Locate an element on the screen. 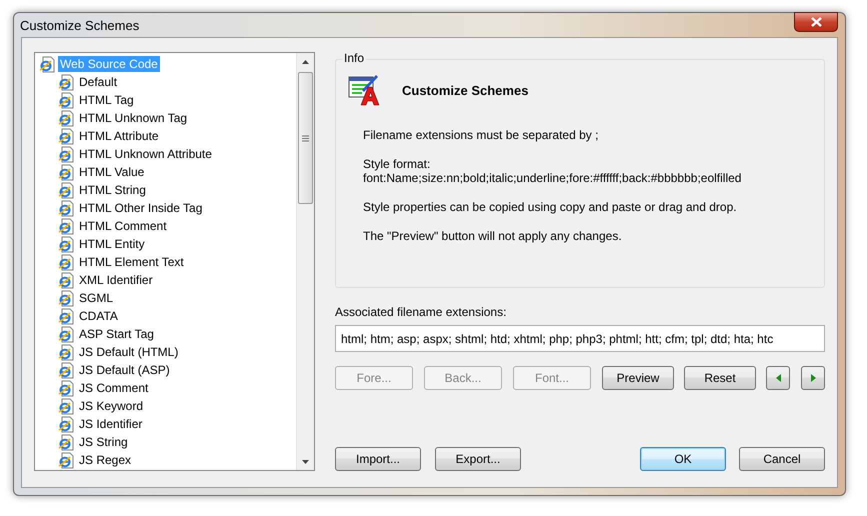  tree-item: JS Default (HTML) is located at coordinates (128, 352).